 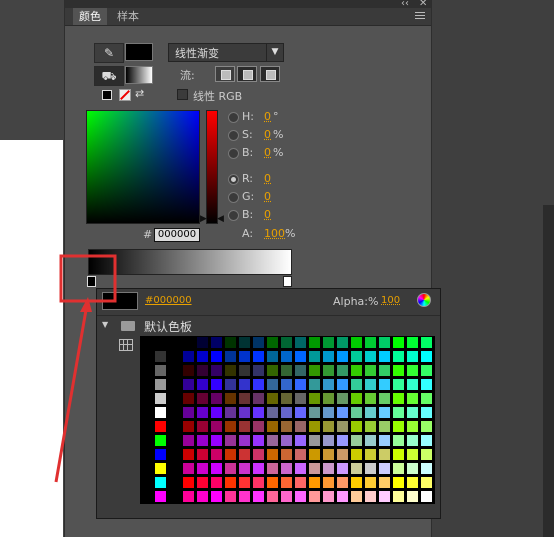 I want to click on radio-h, so click(x=233, y=117).